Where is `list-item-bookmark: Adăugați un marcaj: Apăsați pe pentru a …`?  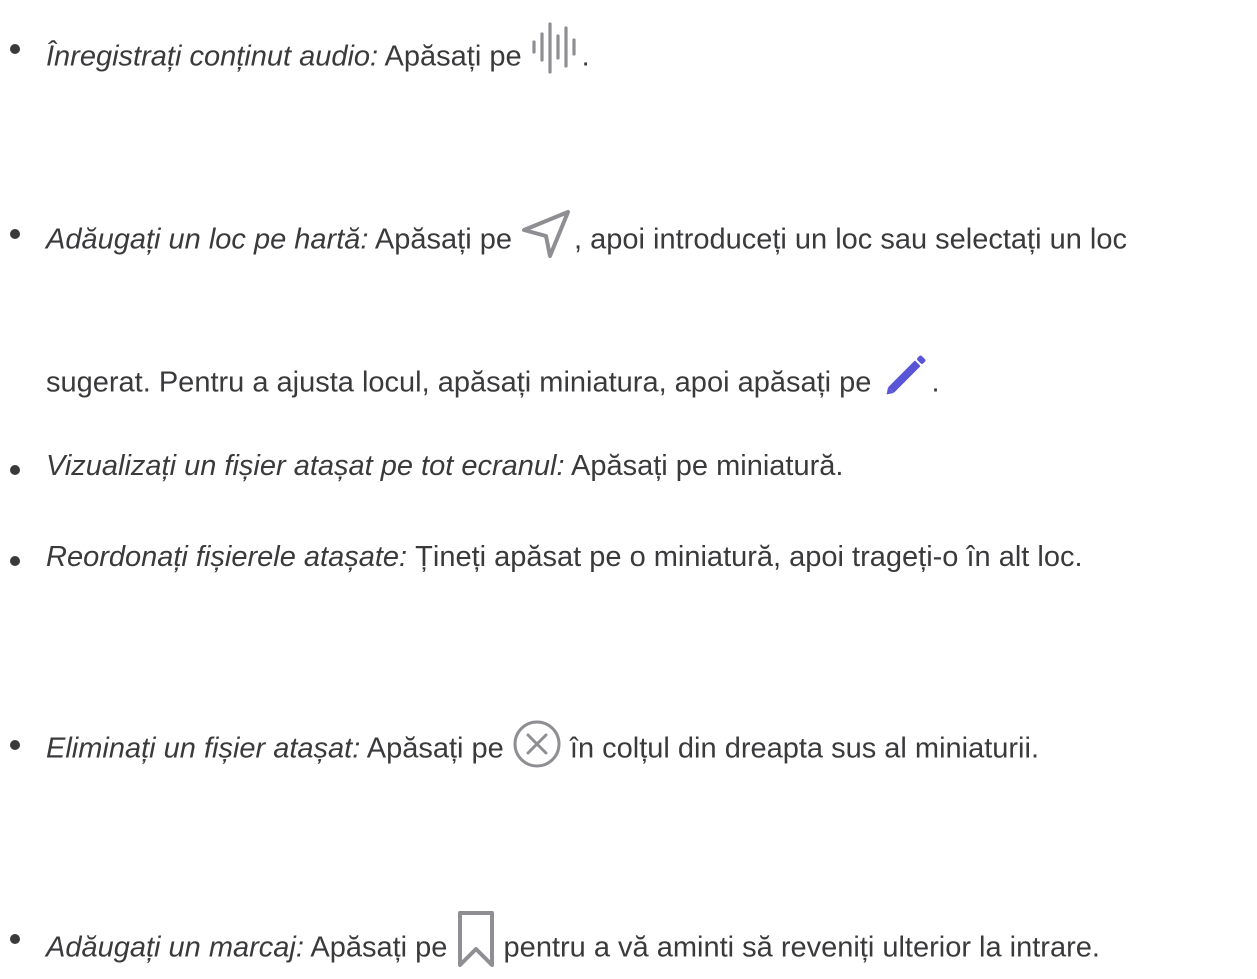 list-item-bookmark: Adăugați un marcaj: Apăsați pe pentru a … is located at coordinates (573, 945).